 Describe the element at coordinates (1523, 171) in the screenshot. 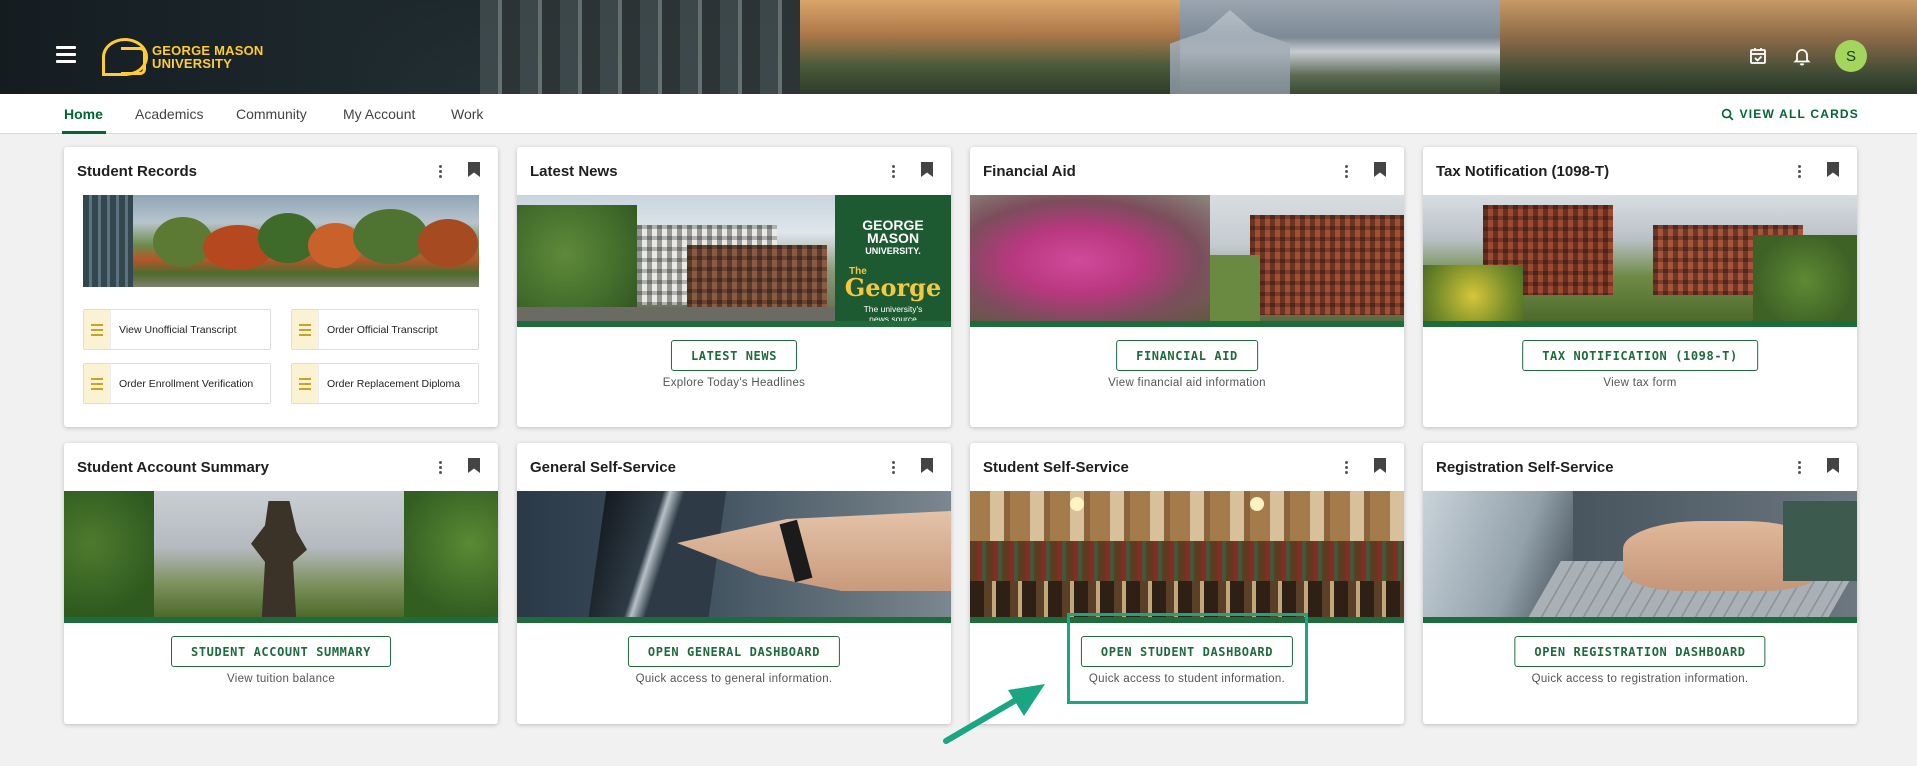

I see `card-title: Tax Notification (1098-T)` at that location.